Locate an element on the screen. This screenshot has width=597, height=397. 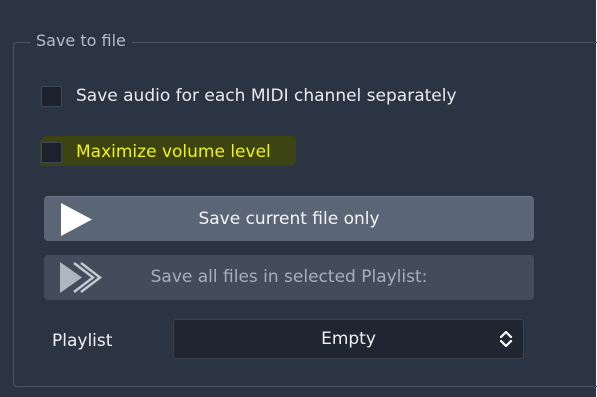
maximize-volume-label: Maximize volume level is located at coordinates (173, 152).